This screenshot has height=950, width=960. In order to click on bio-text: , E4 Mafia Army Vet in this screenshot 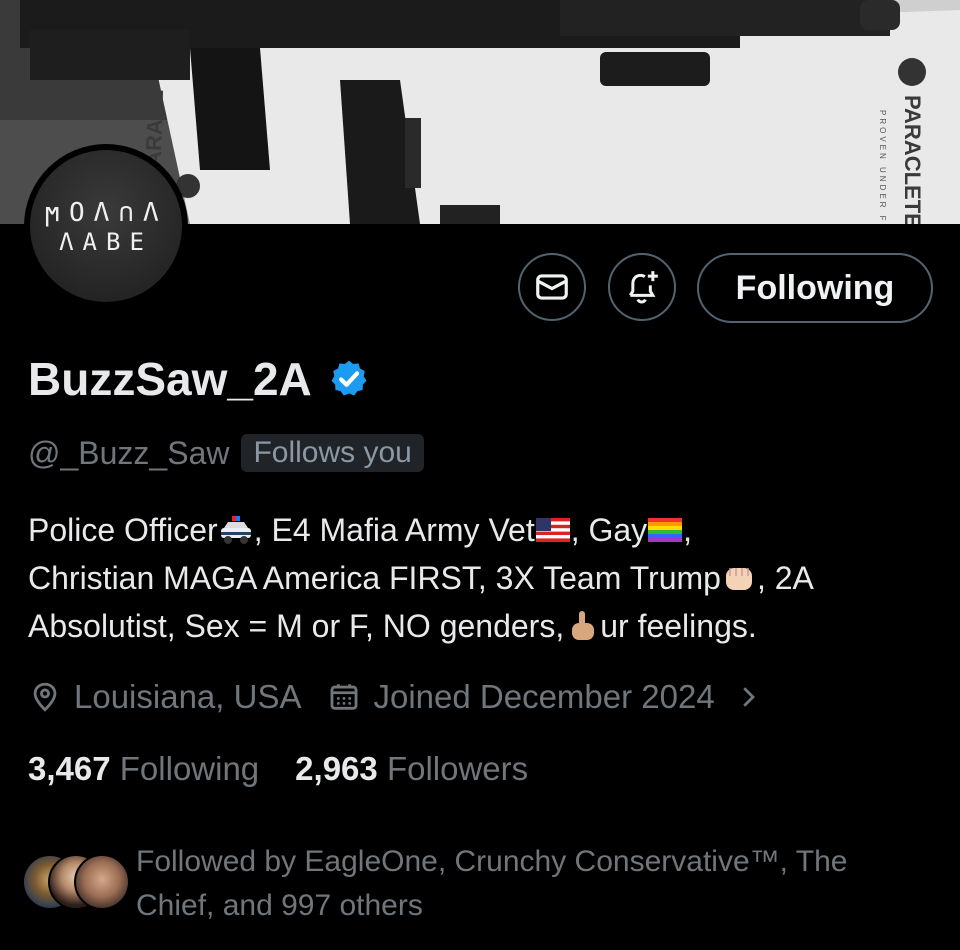, I will do `click(394, 530)`.